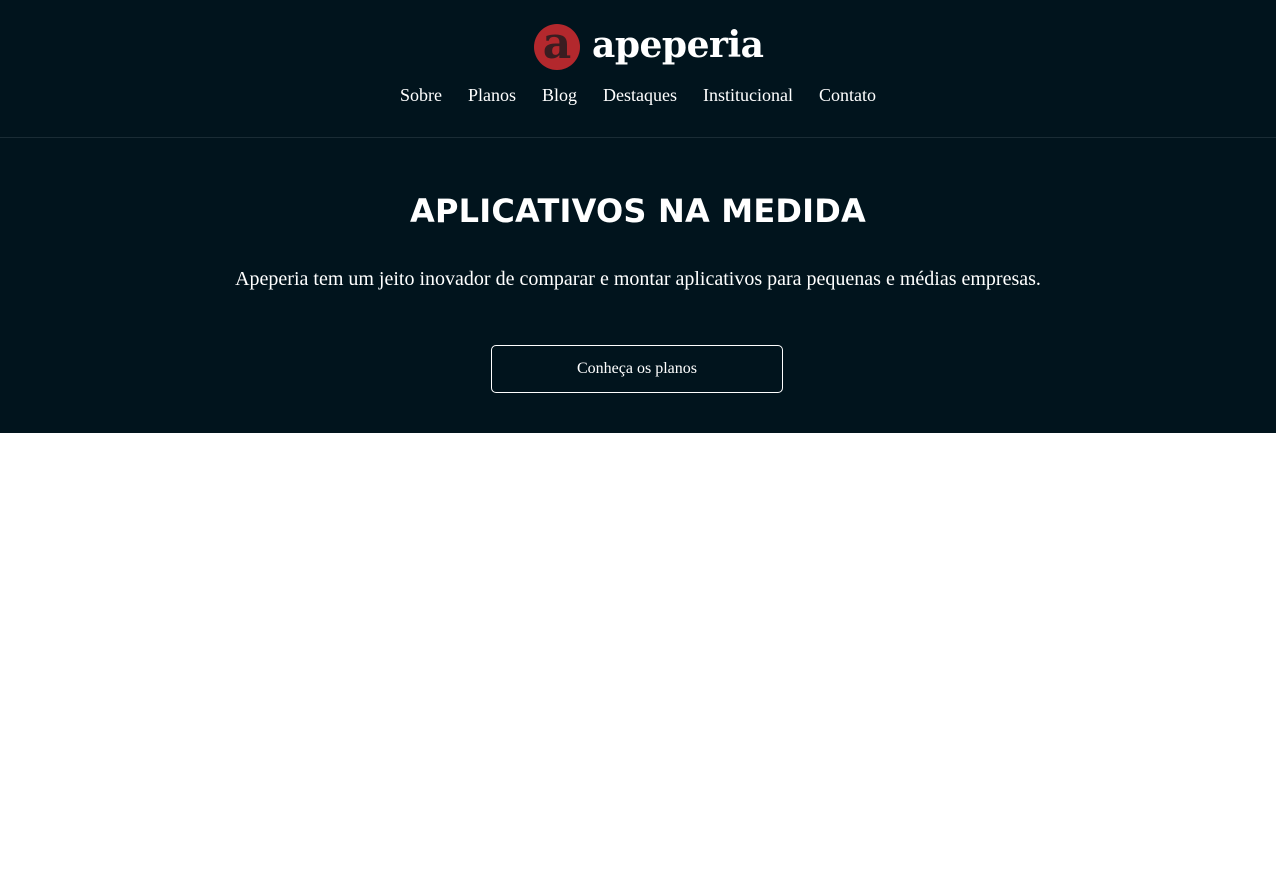  What do you see at coordinates (638, 211) in the screenshot?
I see `hero-title: APLICATIVOS NA MEDIDA` at bounding box center [638, 211].